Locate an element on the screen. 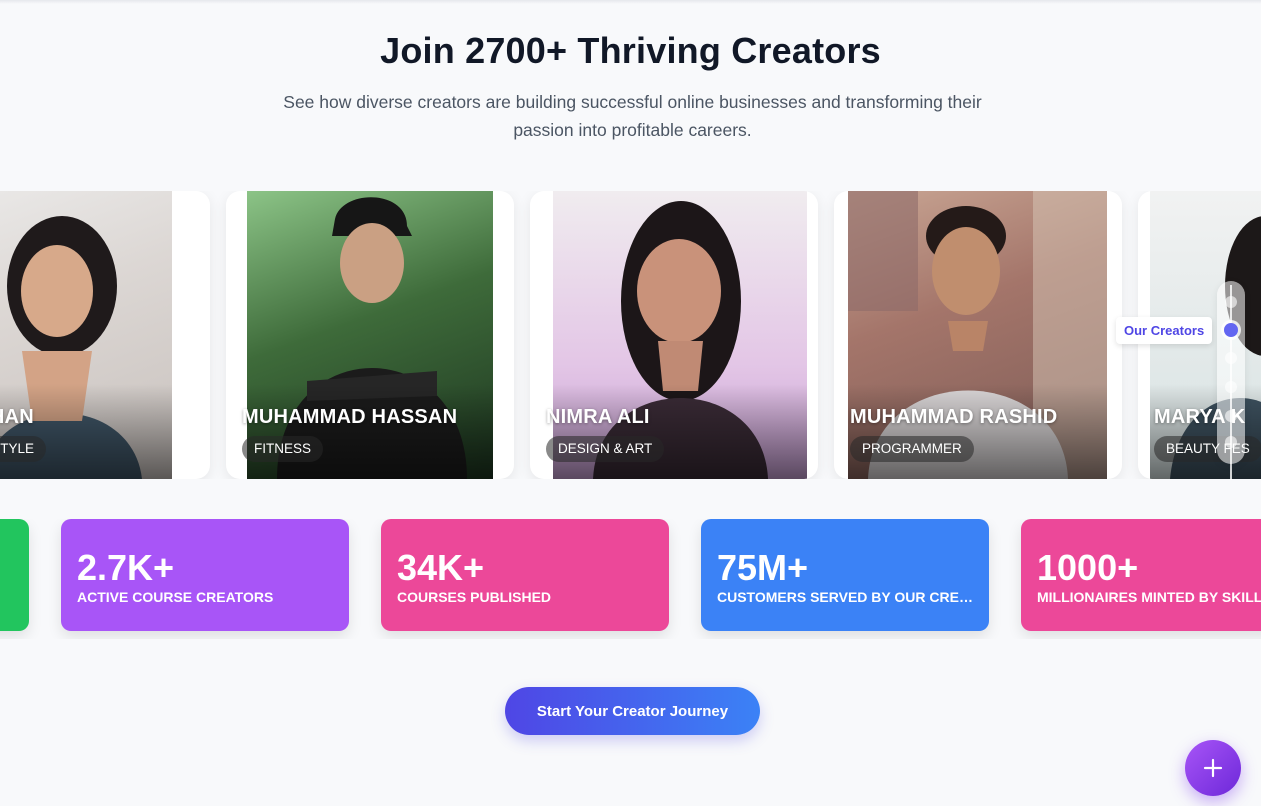 The height and width of the screenshot is (806, 1261). creator-card: AM KHAN & LIFESTYLE is located at coordinates (105, 335).